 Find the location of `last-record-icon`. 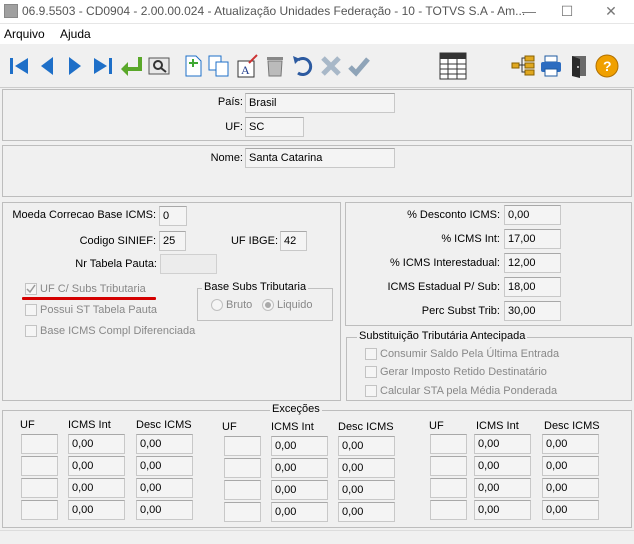

last-record-icon is located at coordinates (103, 66).